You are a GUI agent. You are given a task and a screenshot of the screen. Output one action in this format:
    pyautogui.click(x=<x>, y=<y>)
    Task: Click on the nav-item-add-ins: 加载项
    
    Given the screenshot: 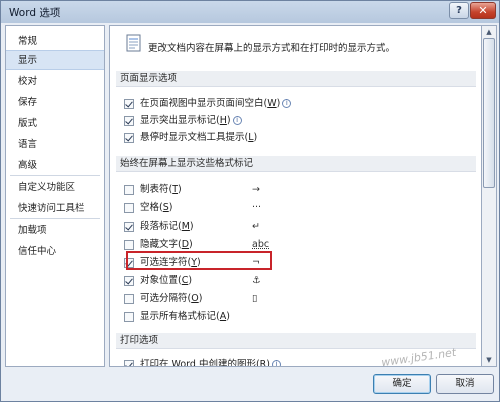 What is the action you would take?
    pyautogui.click(x=55, y=231)
    